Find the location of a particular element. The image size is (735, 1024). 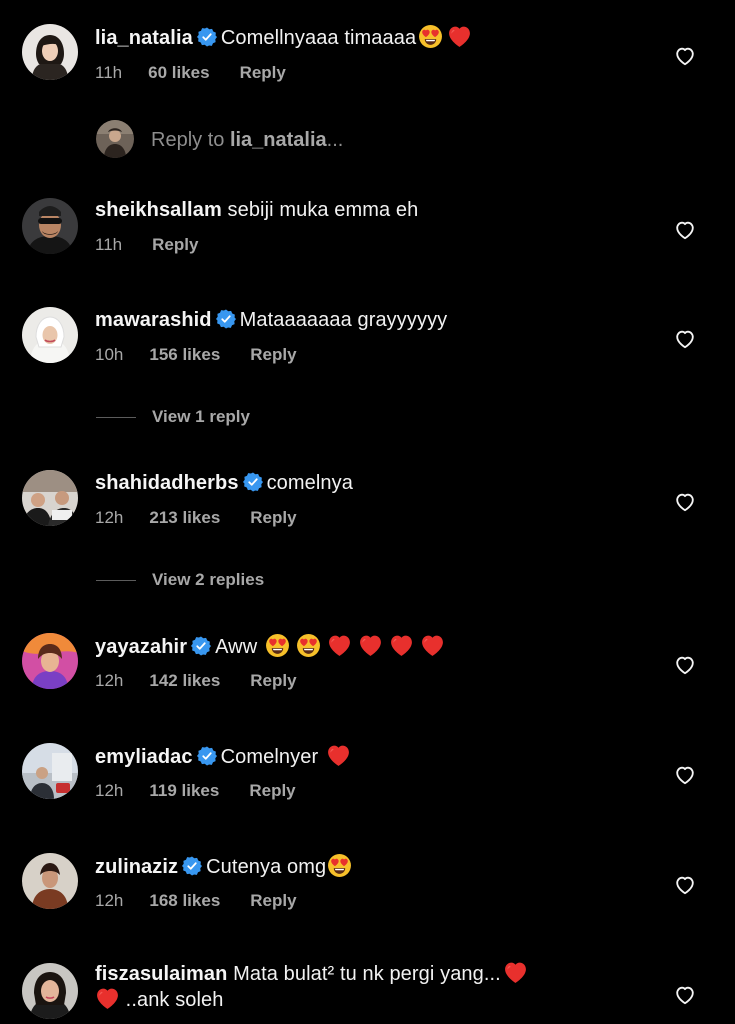

comment-text: Comellnyaaa timaaaa is located at coordinates (318, 38).